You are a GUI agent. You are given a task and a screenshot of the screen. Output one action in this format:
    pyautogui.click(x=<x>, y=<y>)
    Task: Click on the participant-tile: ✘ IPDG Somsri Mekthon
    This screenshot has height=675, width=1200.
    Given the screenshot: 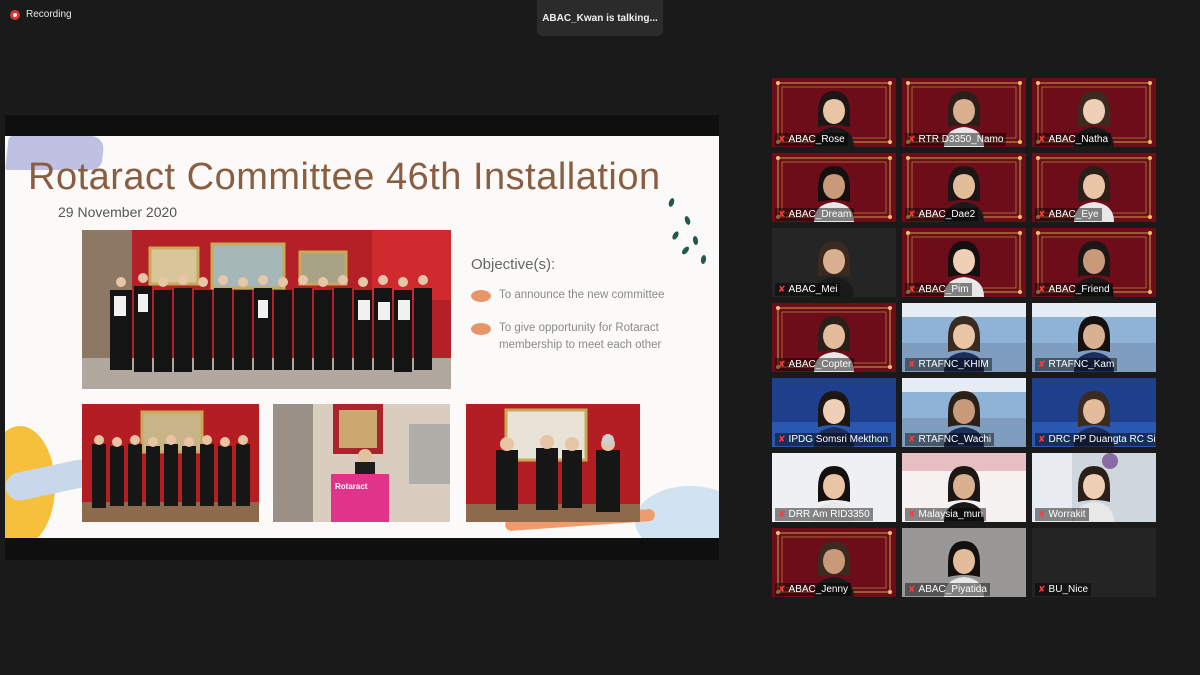 What is the action you would take?
    pyautogui.click(x=834, y=412)
    